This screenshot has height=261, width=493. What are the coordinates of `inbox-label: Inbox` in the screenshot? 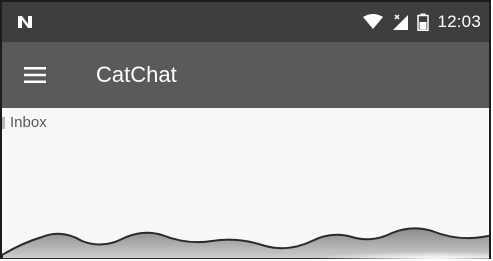 It's located at (28, 122).